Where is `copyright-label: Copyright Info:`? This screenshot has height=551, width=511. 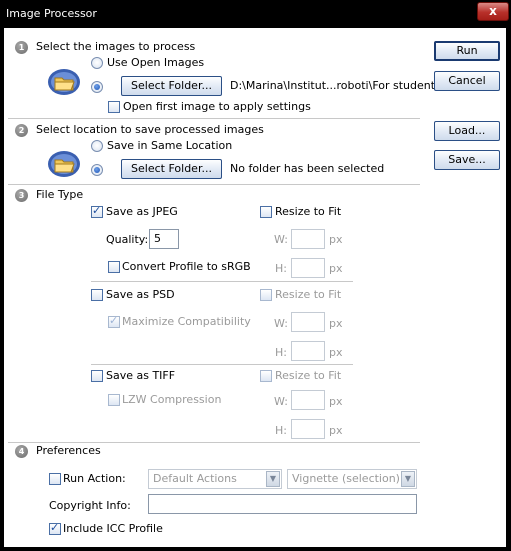 copyright-label: Copyright Info: is located at coordinates (90, 505).